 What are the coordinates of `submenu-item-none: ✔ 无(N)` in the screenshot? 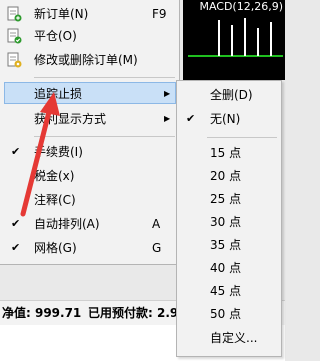 It's located at (229, 119).